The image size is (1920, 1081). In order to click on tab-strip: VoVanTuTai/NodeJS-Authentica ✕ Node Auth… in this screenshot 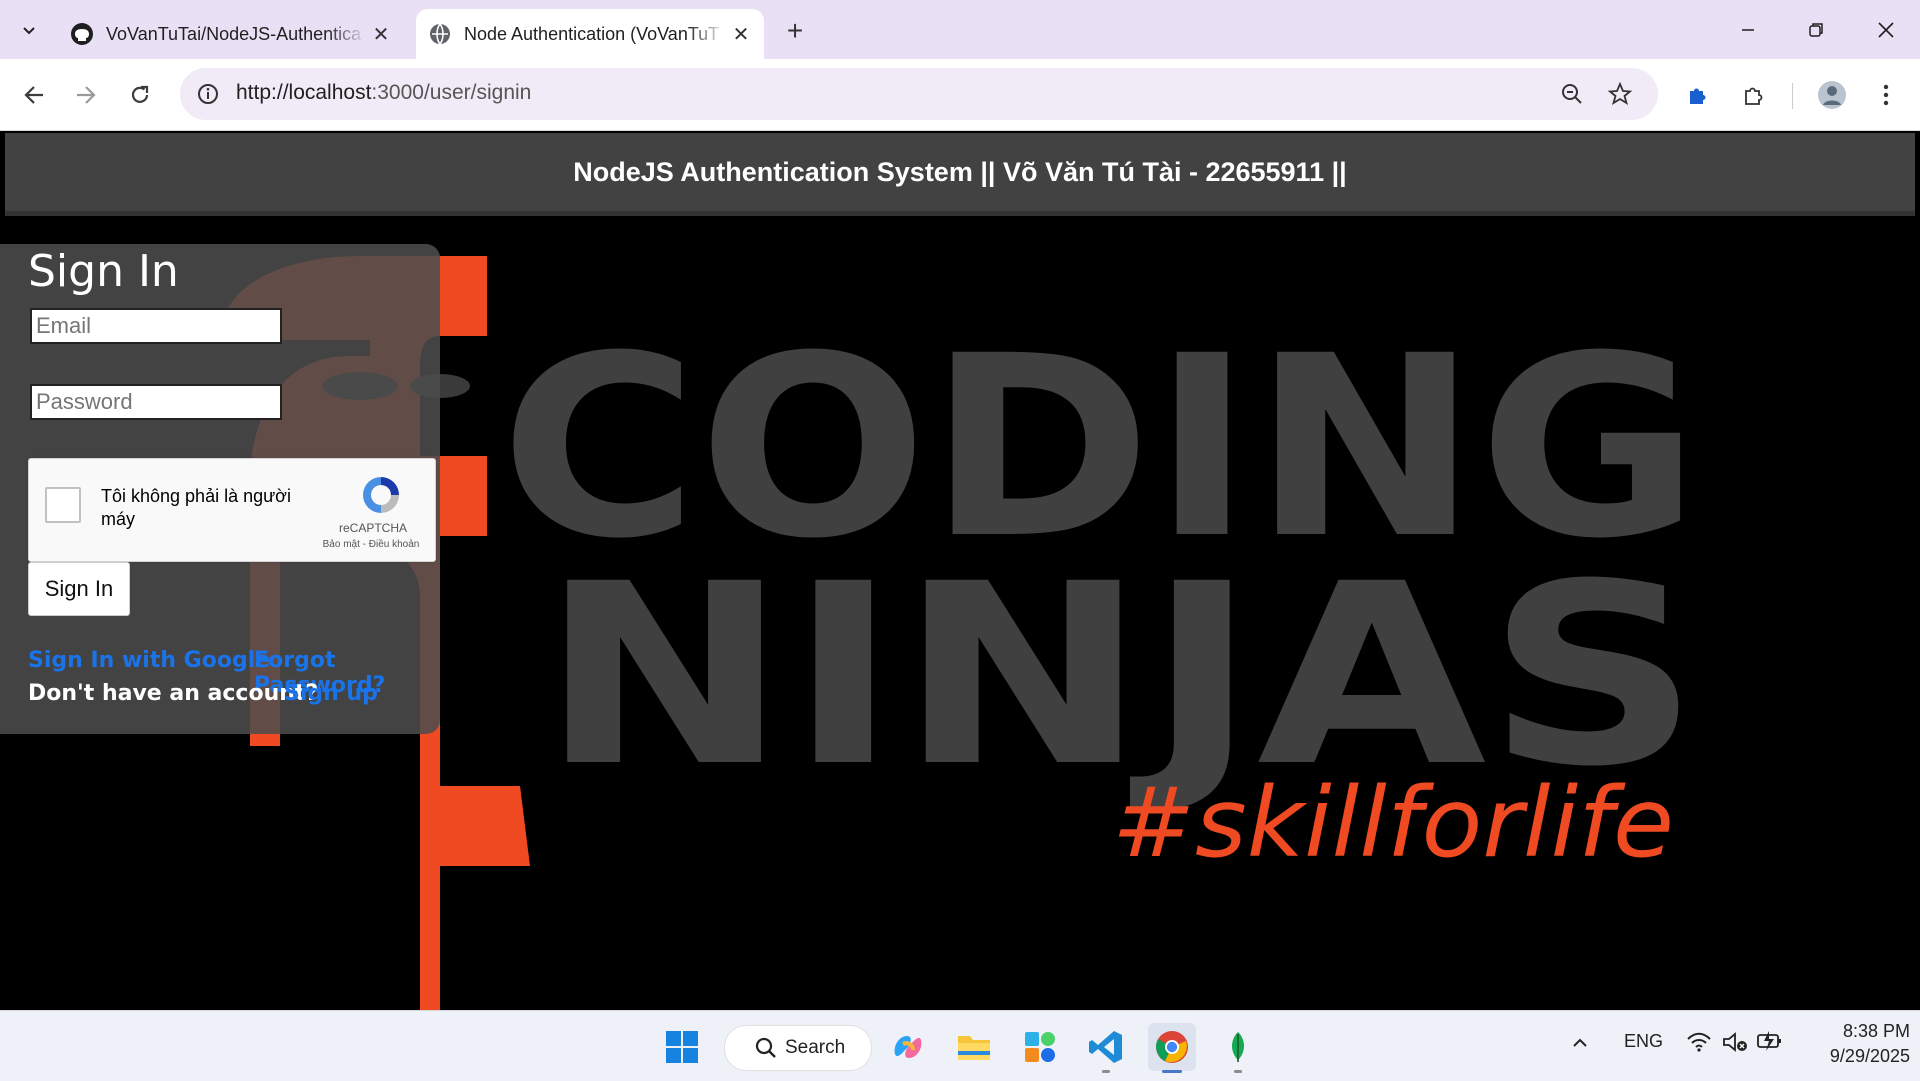, I will do `click(960, 29)`.